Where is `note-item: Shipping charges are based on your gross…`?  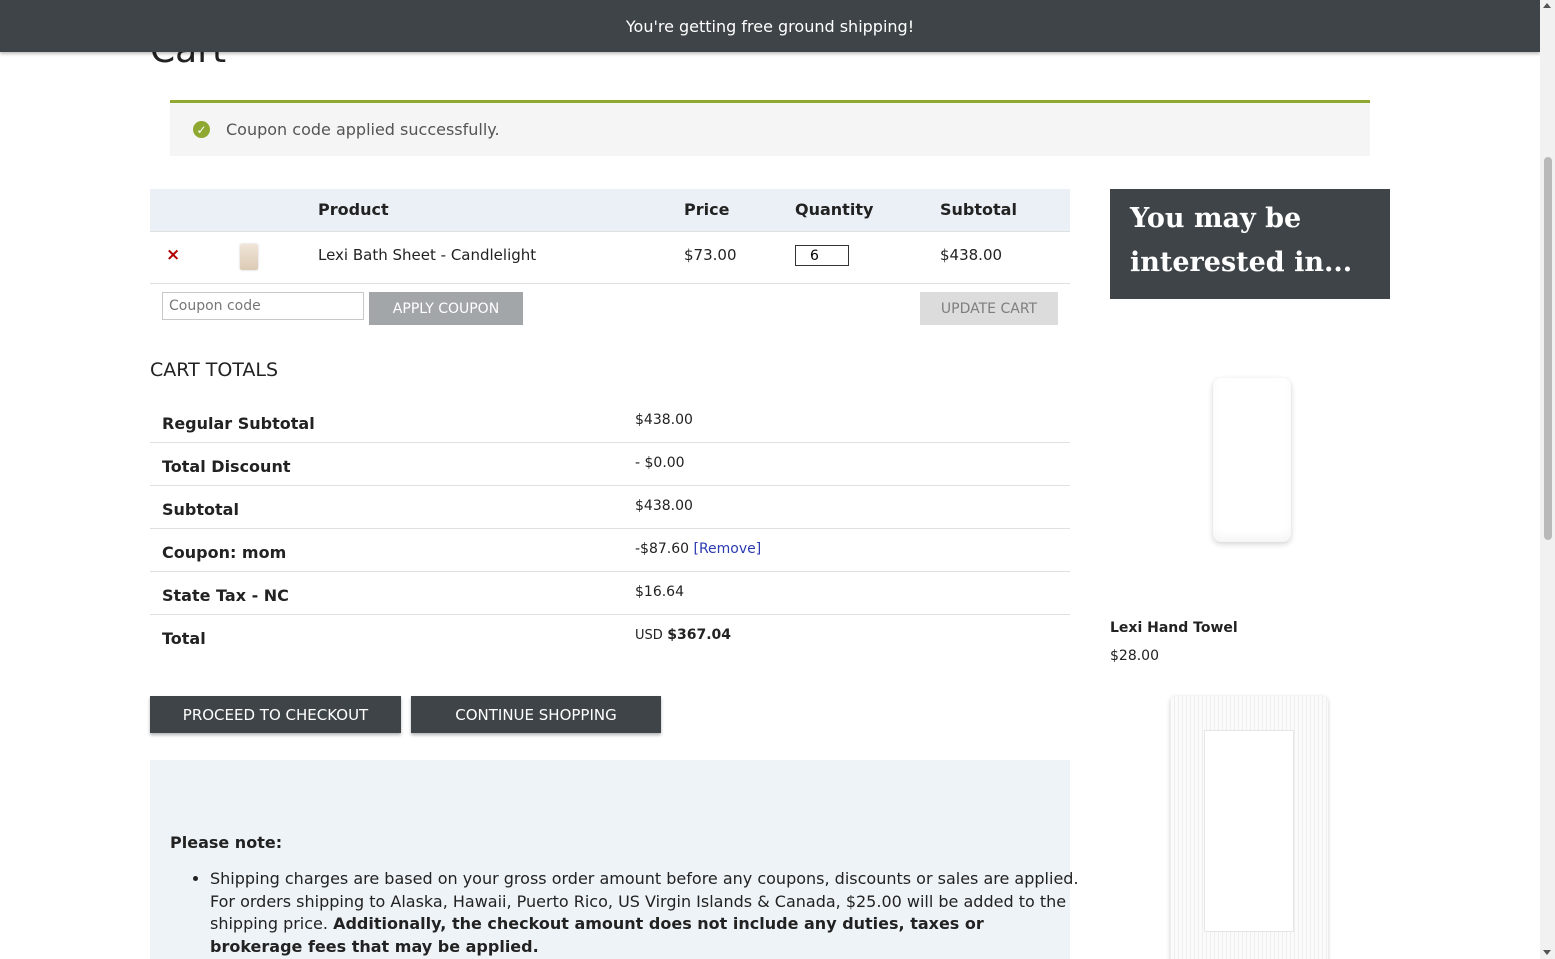
note-item: Shipping charges are based on your gross… is located at coordinates (645, 913).